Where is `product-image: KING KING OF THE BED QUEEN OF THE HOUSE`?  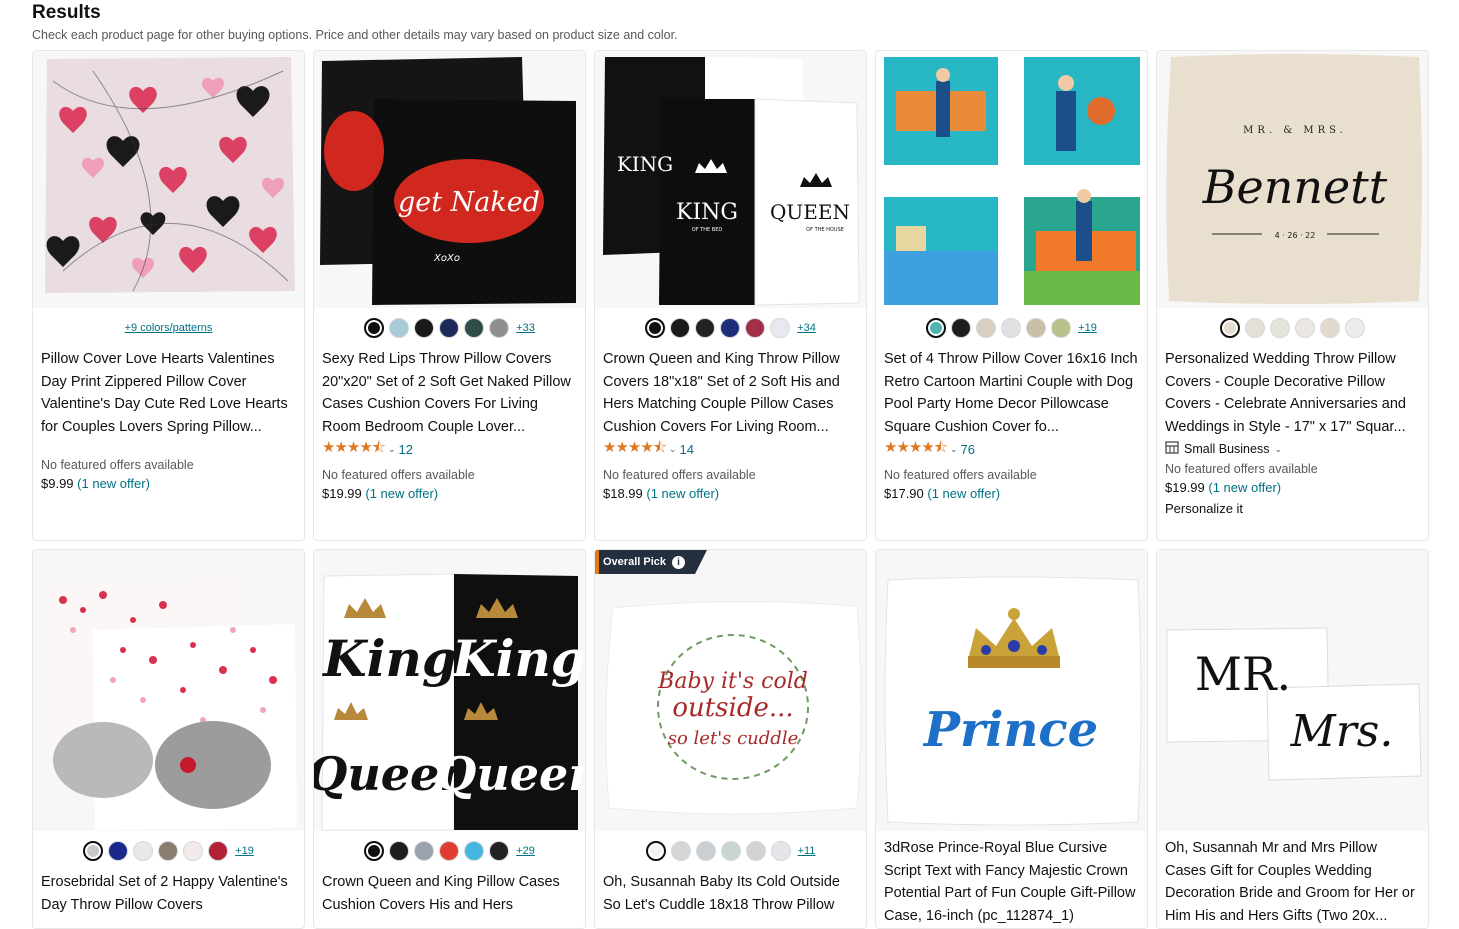 product-image: KING KING OF THE BED QUEEN OF THE HOUSE is located at coordinates (730, 179).